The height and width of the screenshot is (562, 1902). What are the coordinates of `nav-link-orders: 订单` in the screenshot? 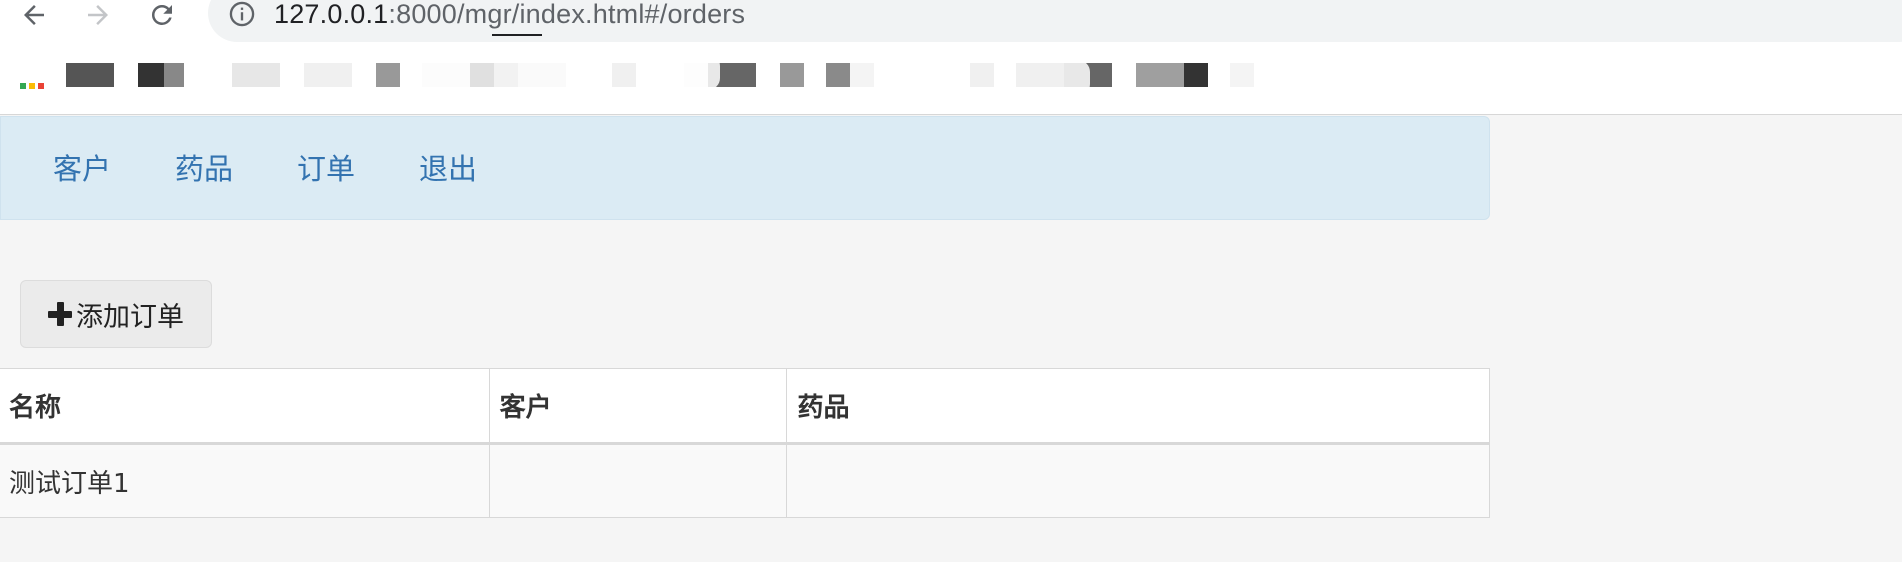 It's located at (326, 169).